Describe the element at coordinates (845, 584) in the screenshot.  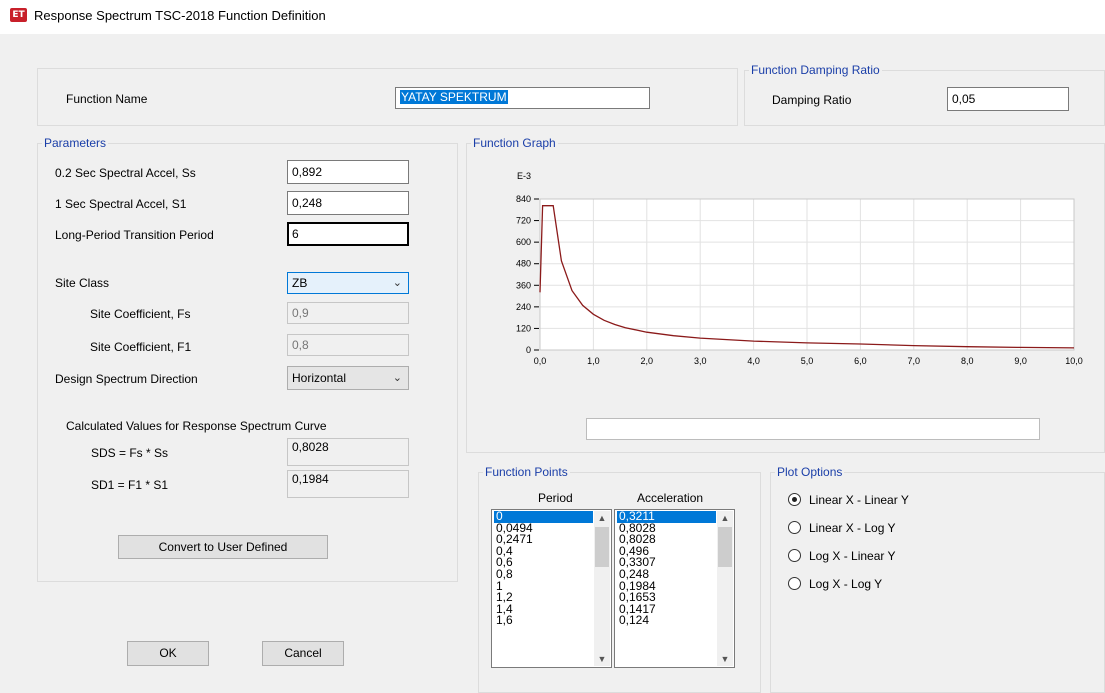
I see `plot-option-label-3: Log X - Log Y` at that location.